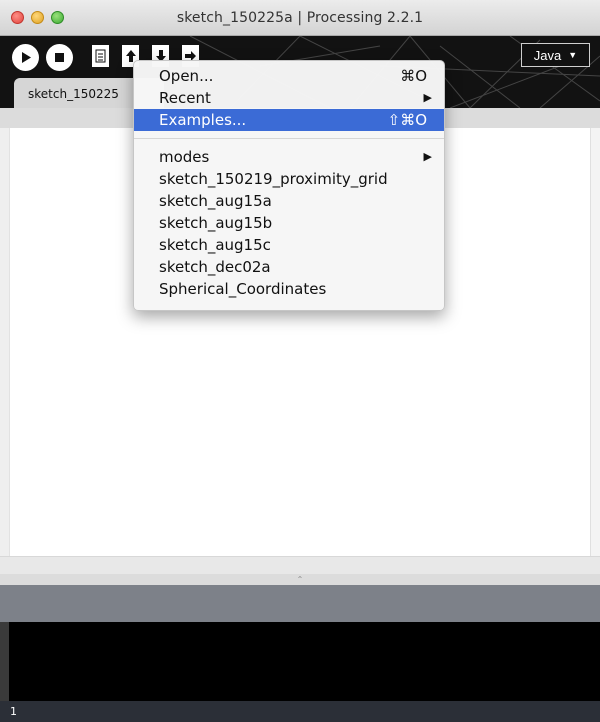 Image resolution: width=600 pixels, height=722 pixels. Describe the element at coordinates (73, 94) in the screenshot. I see `tab-label: sketch_150225` at that location.